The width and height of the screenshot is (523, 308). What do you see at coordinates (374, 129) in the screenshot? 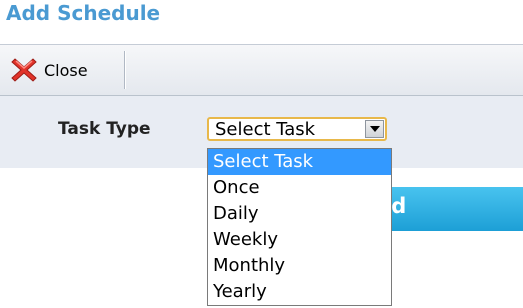
I see `chevron-down-icon` at bounding box center [374, 129].